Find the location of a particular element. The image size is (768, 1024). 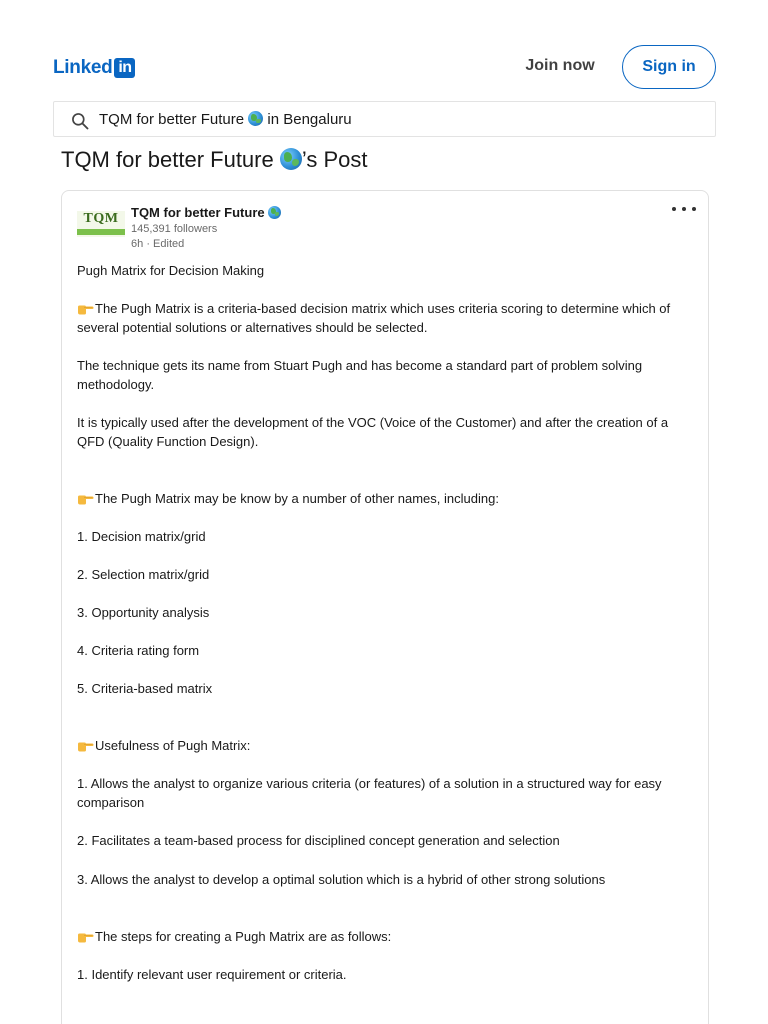

post-line: 5. Criteria-based matrix is located at coordinates (145, 688).